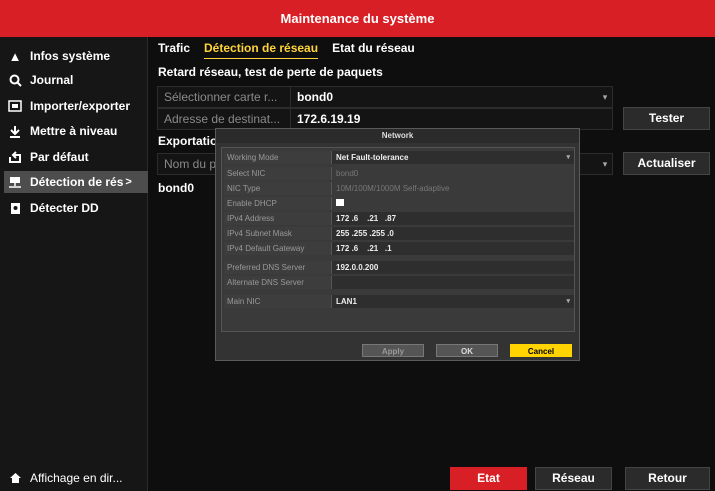 This screenshot has height=491, width=715. I want to click on nic-type-label: NIC Type, so click(278, 188).